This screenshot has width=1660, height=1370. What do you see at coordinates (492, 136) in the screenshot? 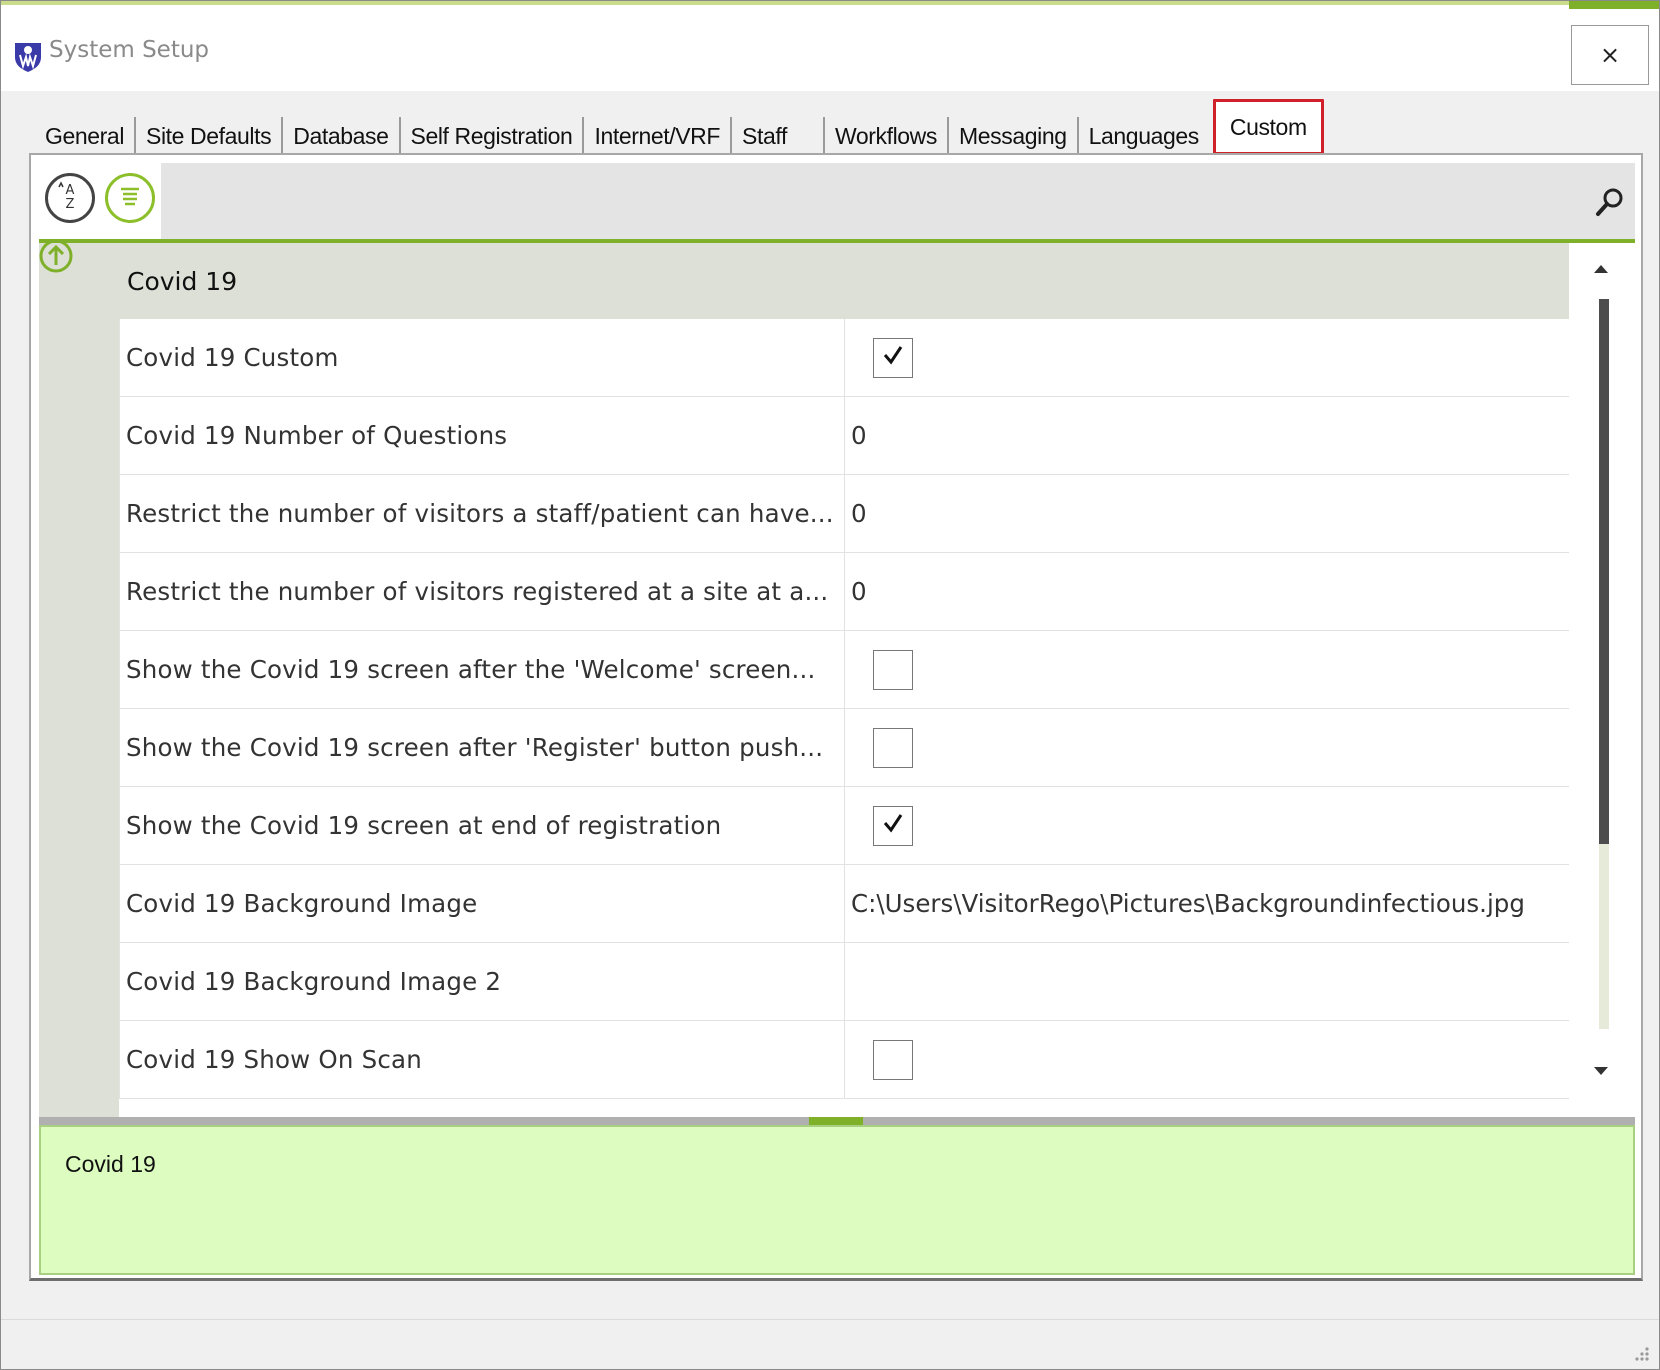
I see `tab-self-registration: Self Registration` at bounding box center [492, 136].